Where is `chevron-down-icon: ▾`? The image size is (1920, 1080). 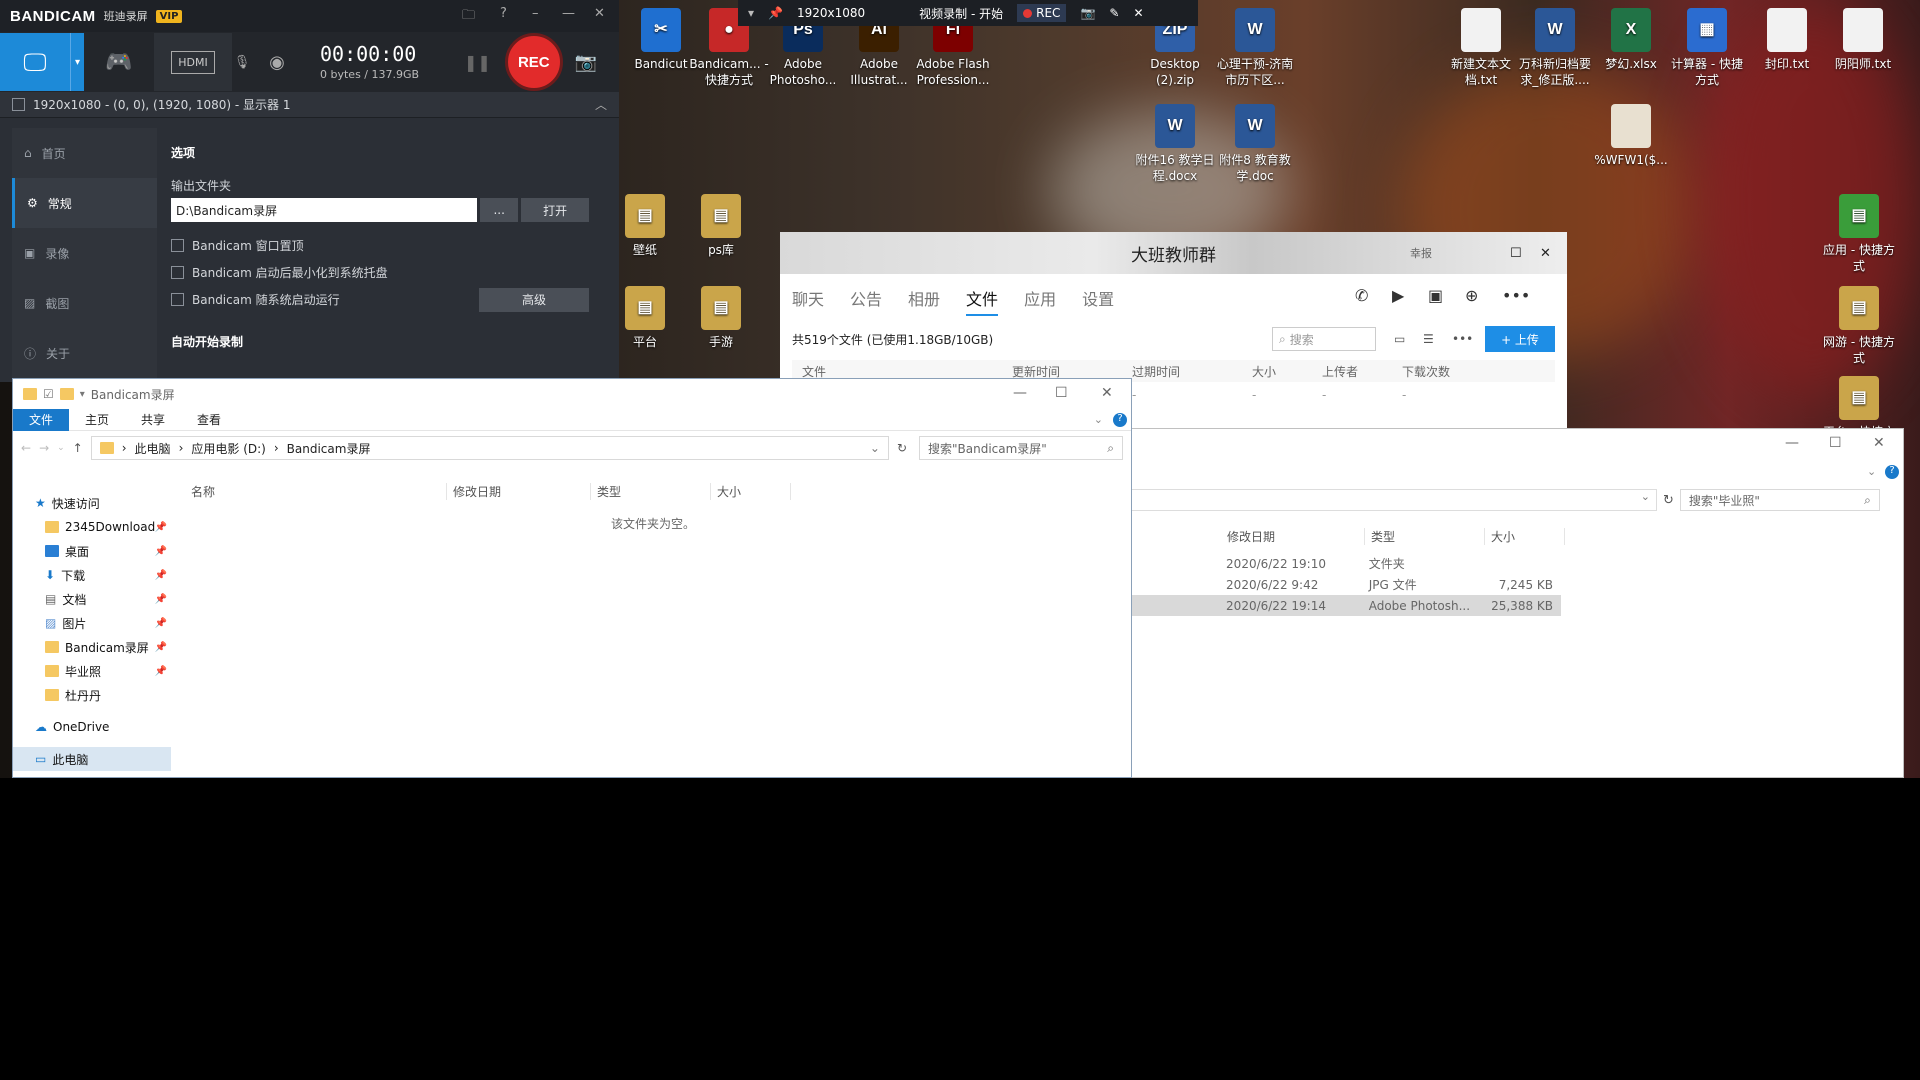
chevron-down-icon: ▾ is located at coordinates (751, 13).